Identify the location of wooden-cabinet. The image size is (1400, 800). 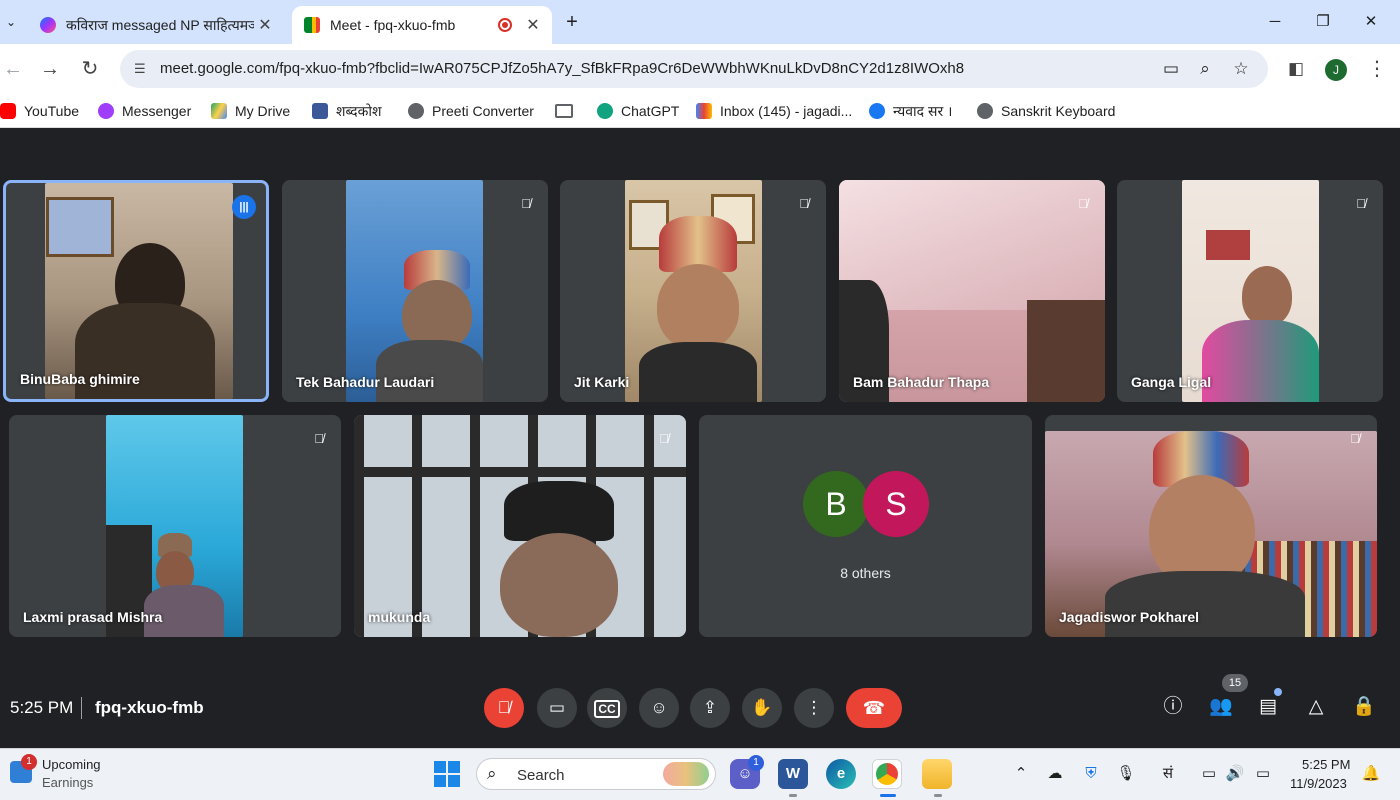
(1066, 351).